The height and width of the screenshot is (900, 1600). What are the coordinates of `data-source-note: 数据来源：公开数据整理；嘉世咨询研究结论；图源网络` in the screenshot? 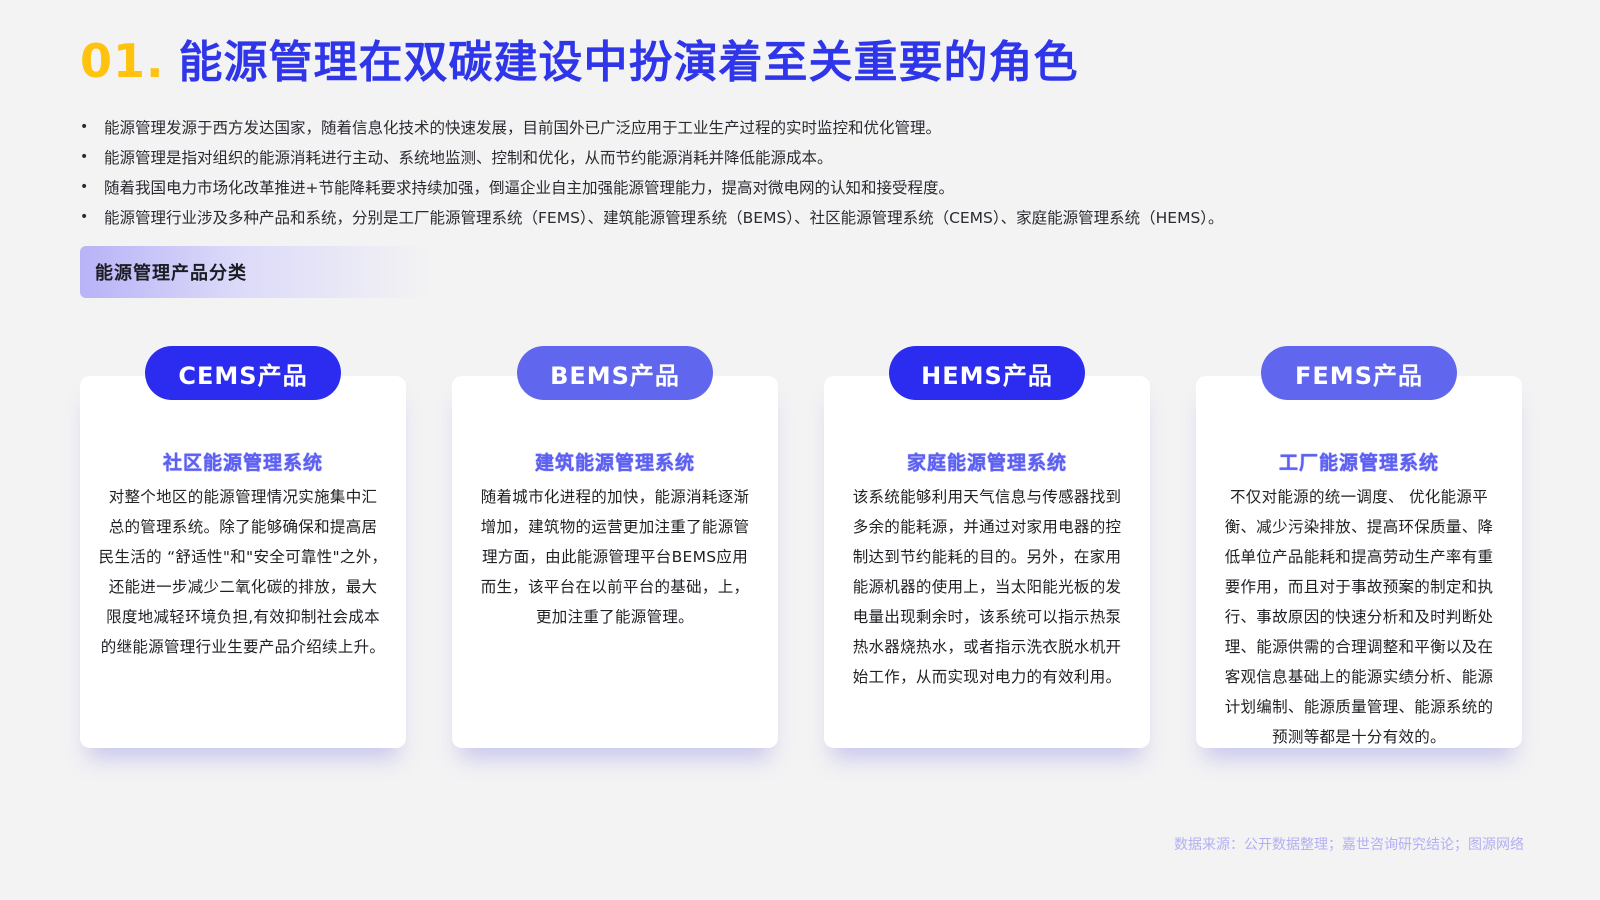 It's located at (1349, 845).